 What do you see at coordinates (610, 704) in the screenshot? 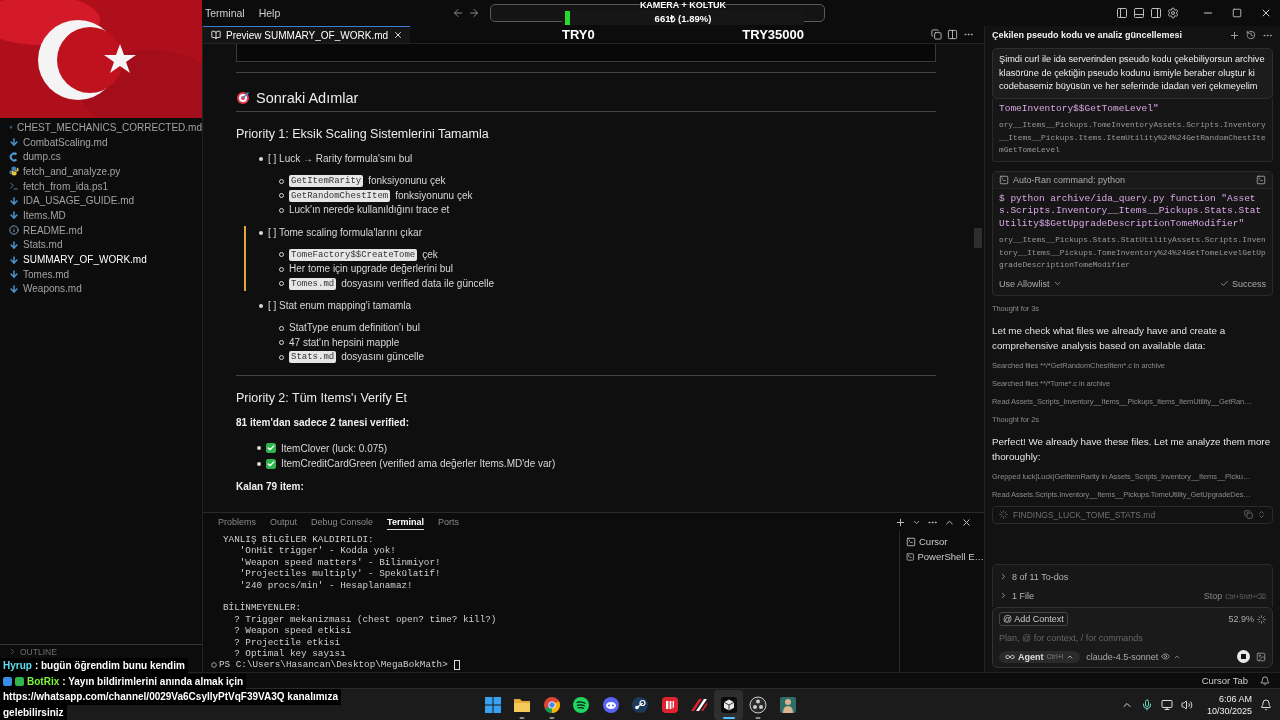
I see `chat-app-icon` at bounding box center [610, 704].